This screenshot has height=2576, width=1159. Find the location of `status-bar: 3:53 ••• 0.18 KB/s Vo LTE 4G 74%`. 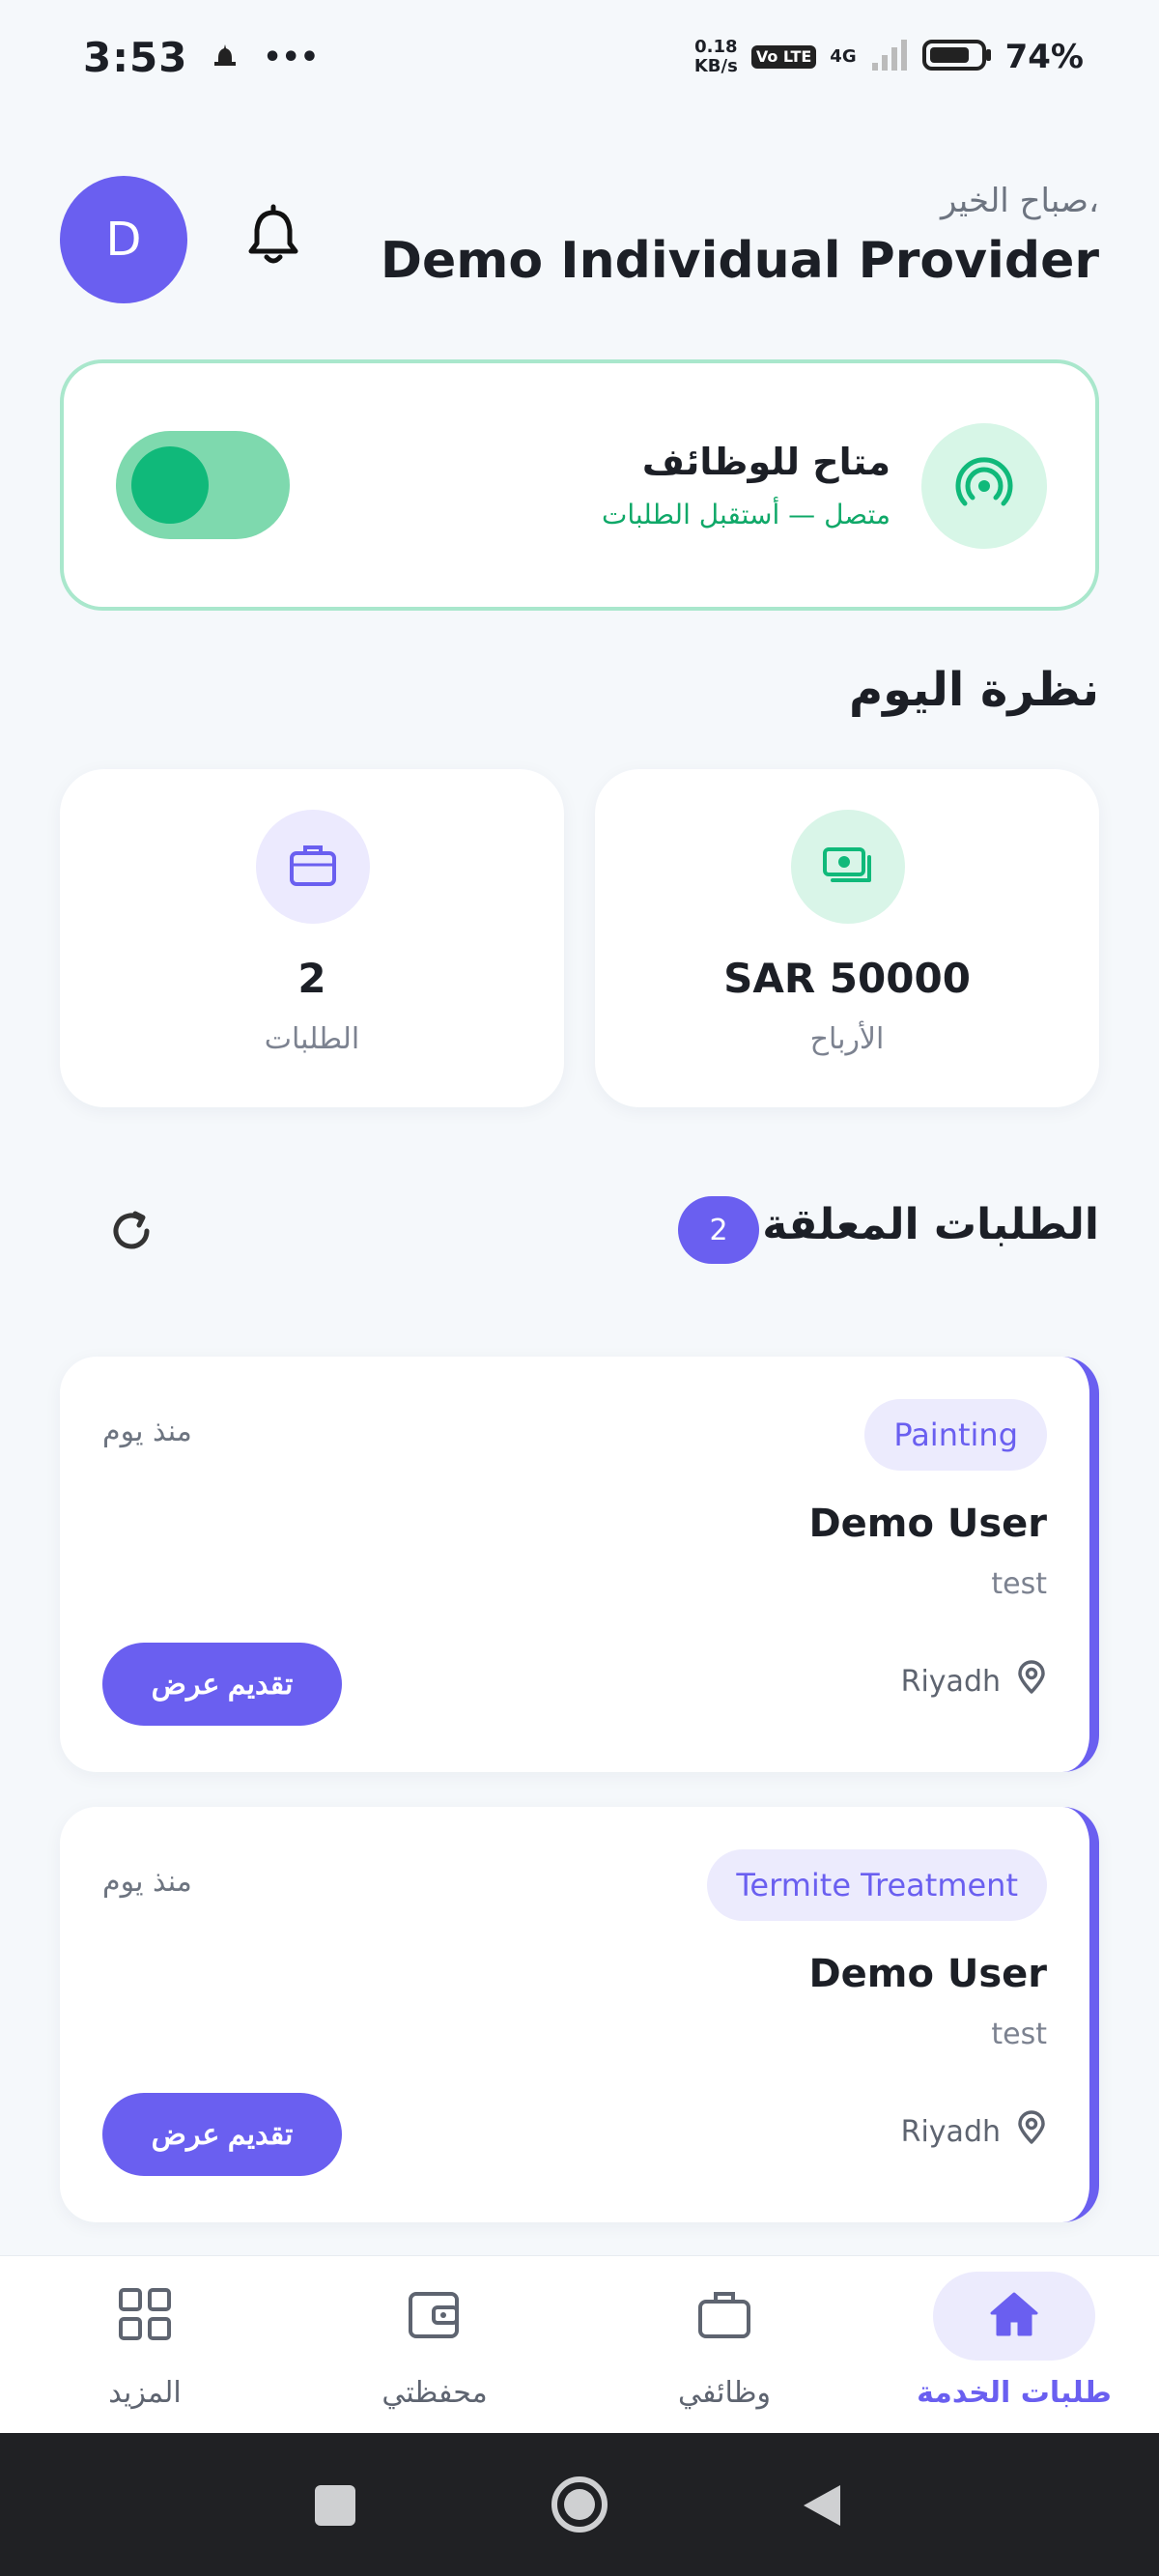

status-bar: 3:53 ••• 0.18 KB/s Vo LTE 4G 74% is located at coordinates (579, 57).